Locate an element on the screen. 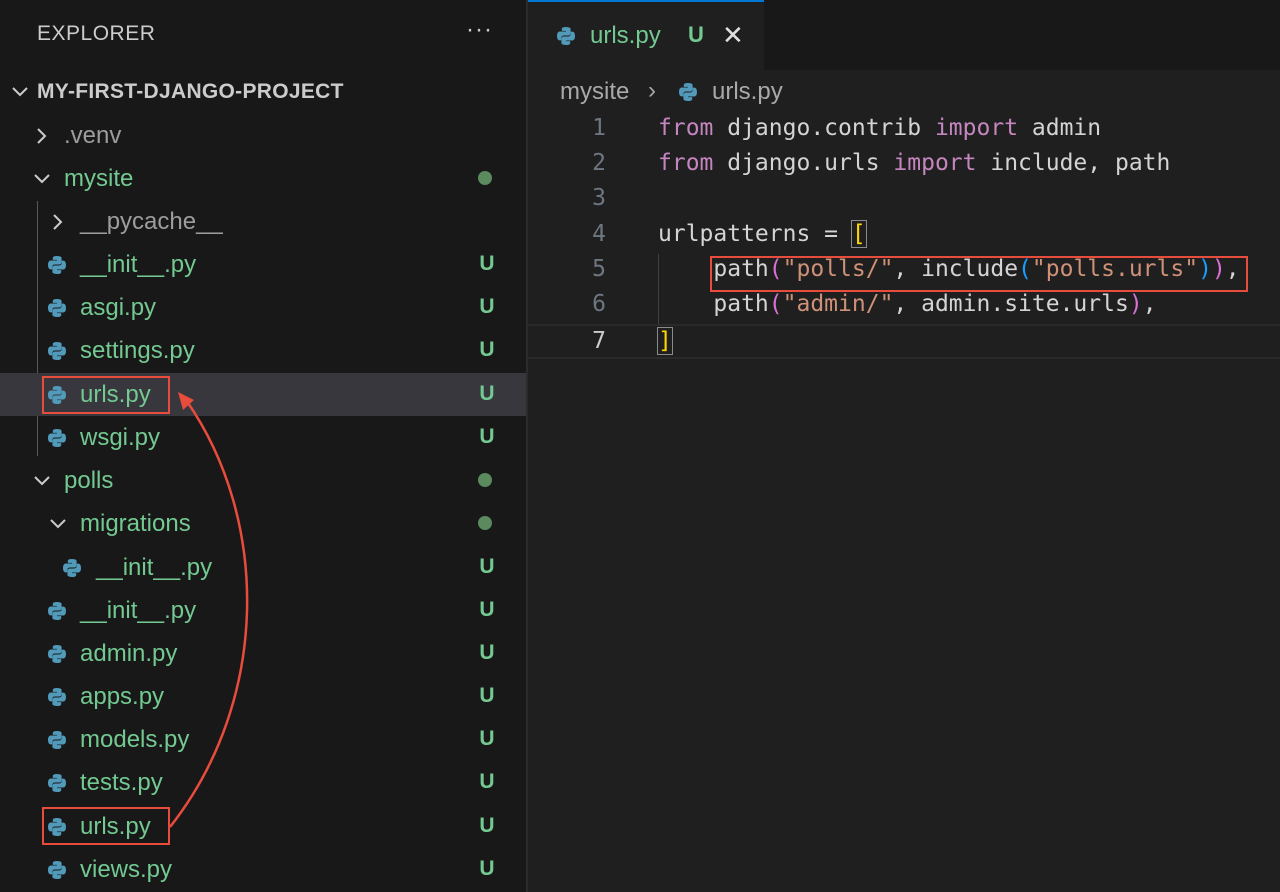 The image size is (1280, 892). code-line-2: 2 from django.urls import include, path is located at coordinates (904, 165).